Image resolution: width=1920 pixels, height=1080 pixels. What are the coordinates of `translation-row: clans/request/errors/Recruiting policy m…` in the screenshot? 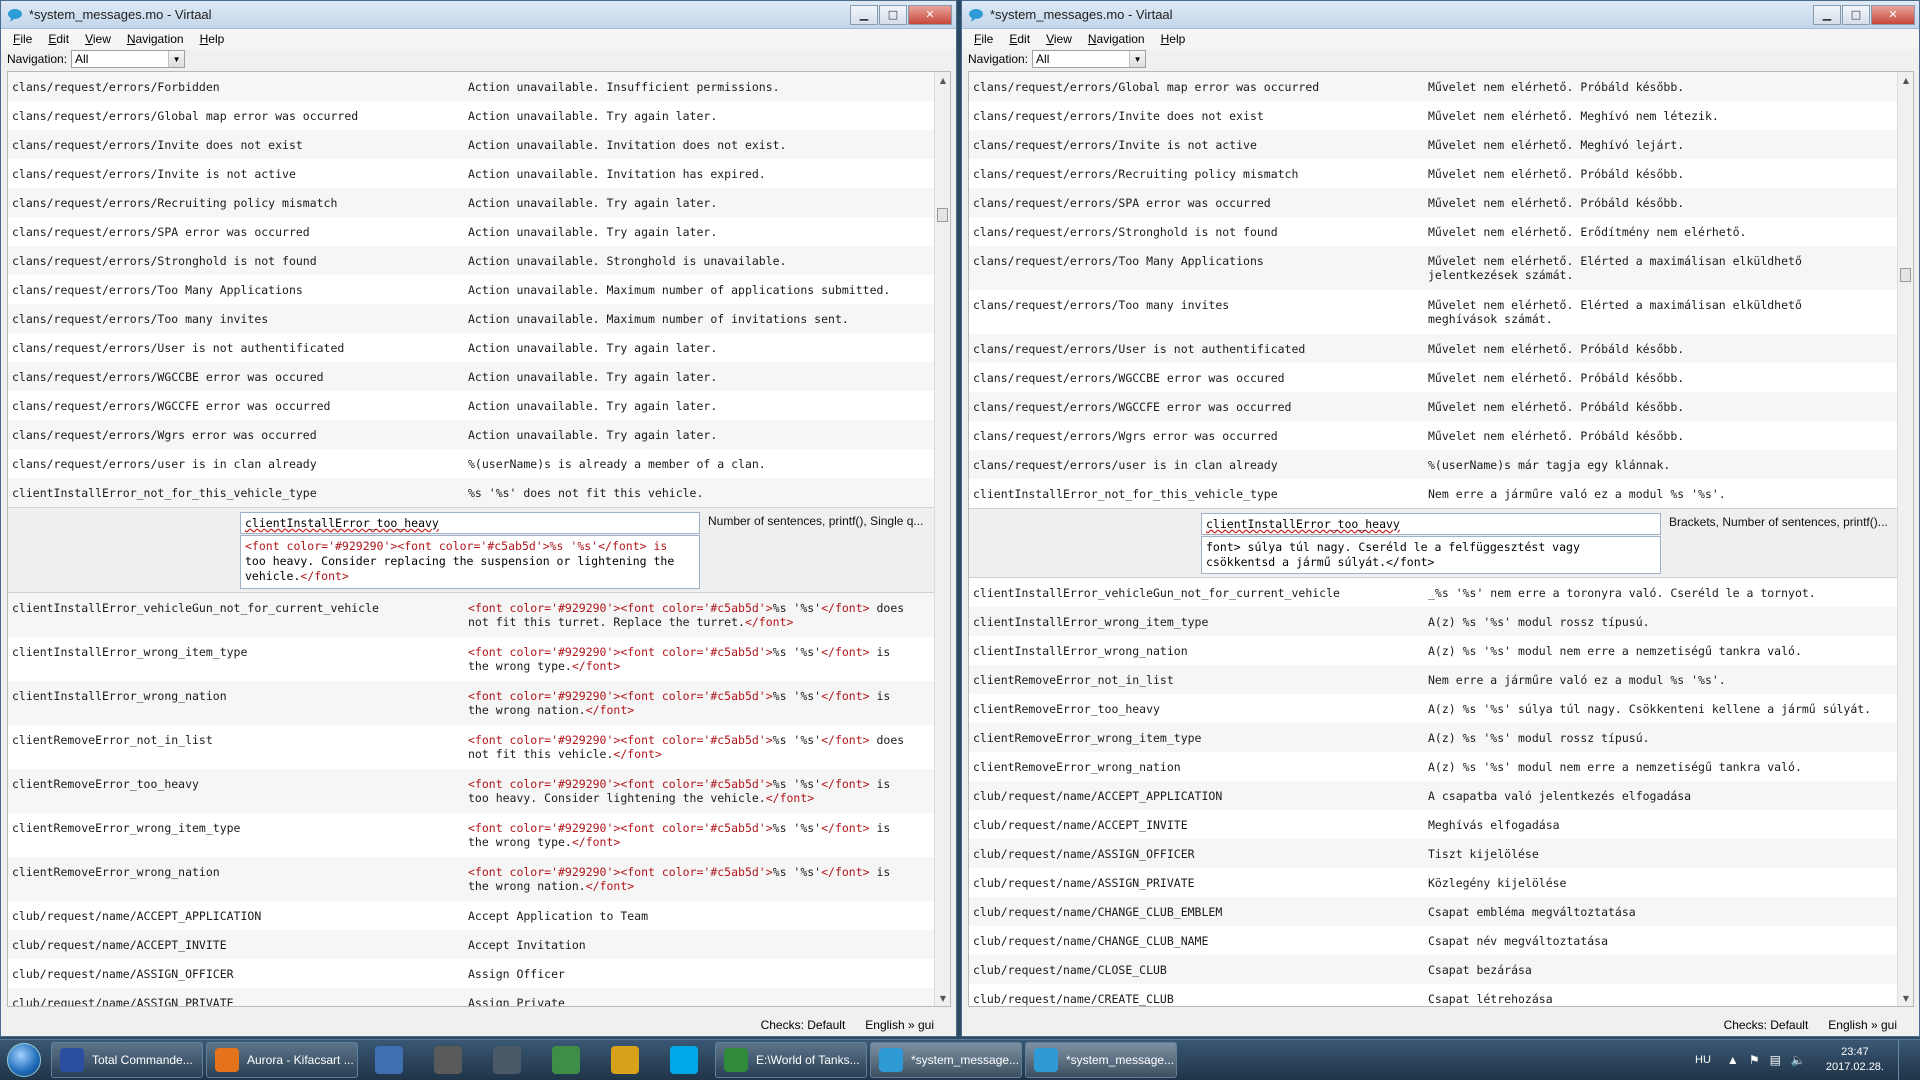 It's located at (1433, 173).